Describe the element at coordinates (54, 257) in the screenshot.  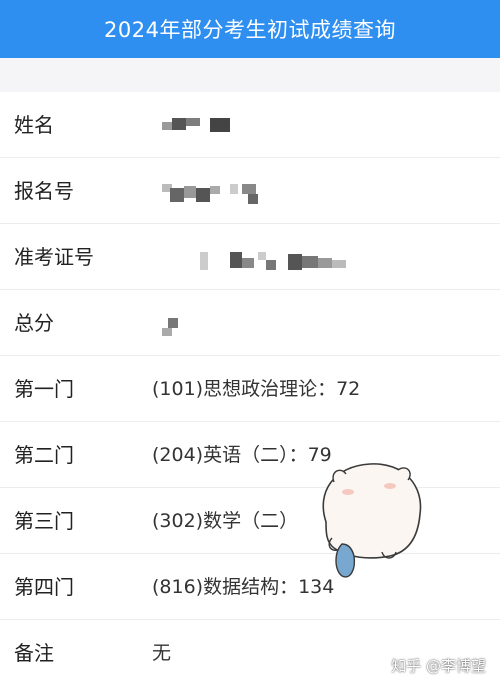
I see `row-label: 准考证号` at that location.